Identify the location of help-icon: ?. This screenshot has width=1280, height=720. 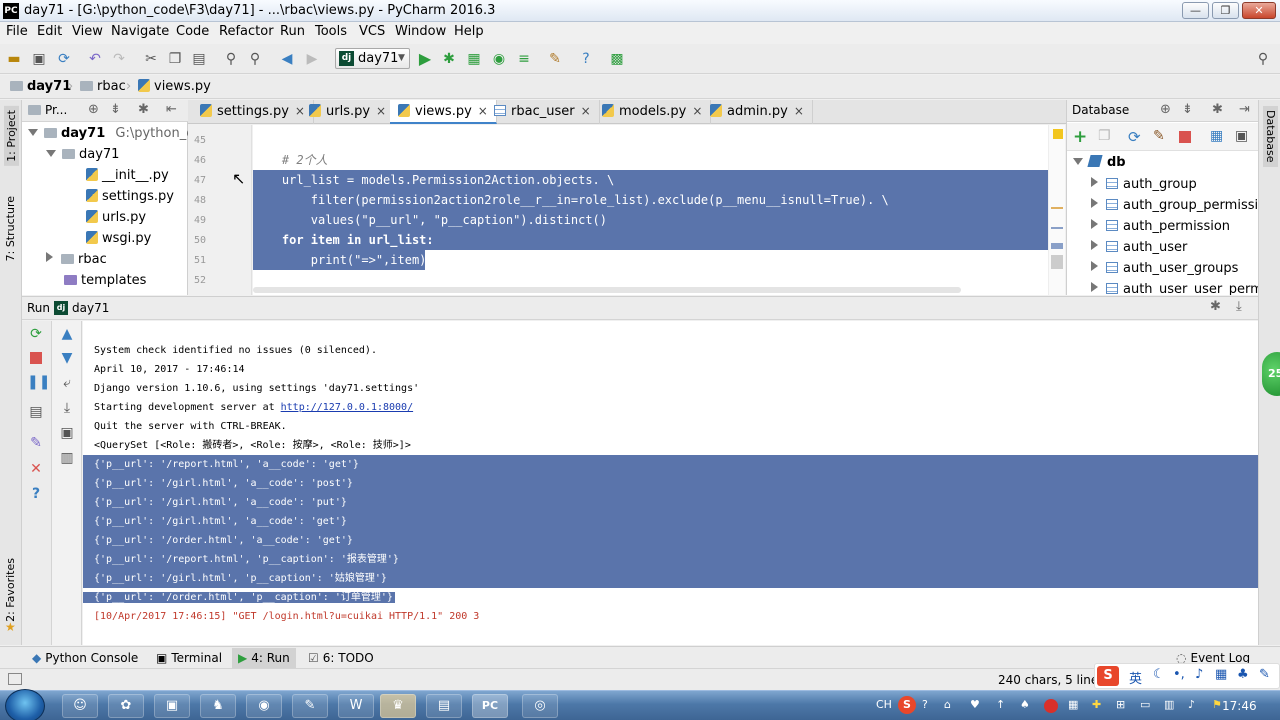
(586, 59).